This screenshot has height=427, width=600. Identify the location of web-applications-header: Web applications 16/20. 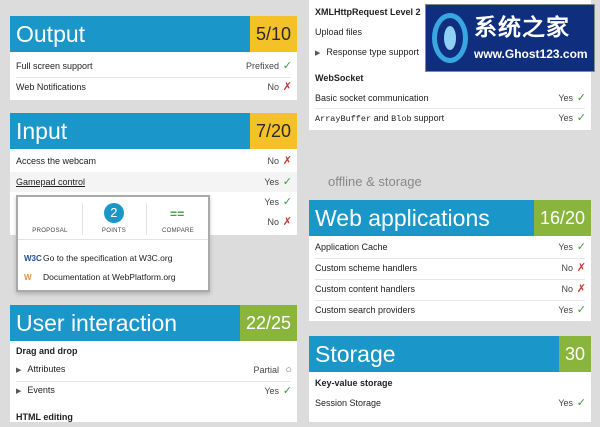
(450, 218).